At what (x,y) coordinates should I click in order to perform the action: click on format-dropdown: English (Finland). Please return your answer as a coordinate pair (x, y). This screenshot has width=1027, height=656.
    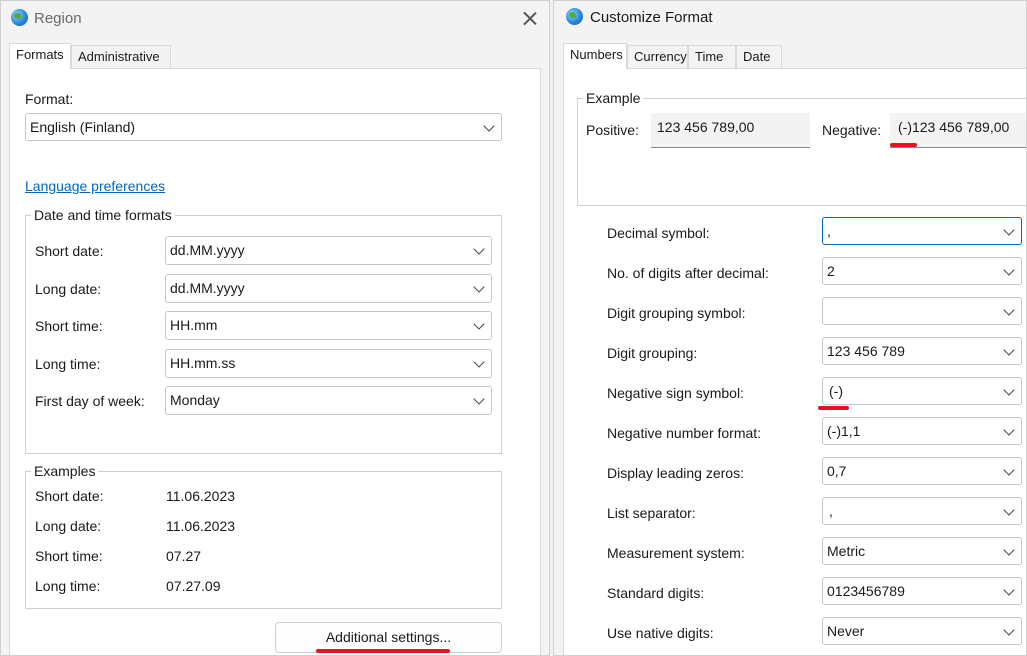
    Looking at the image, I should click on (263, 127).